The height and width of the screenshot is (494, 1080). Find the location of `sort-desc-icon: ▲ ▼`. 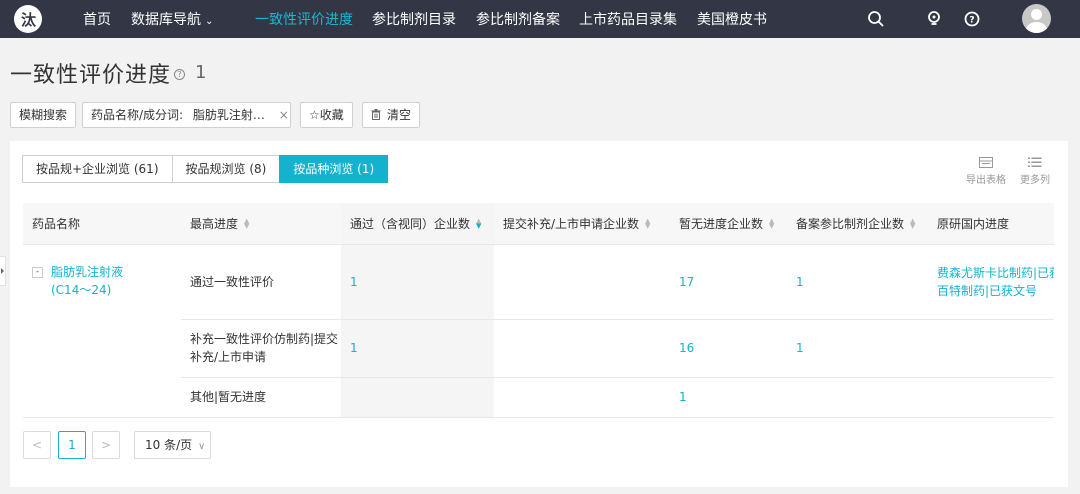

sort-desc-icon: ▲ ▼ is located at coordinates (478, 224).